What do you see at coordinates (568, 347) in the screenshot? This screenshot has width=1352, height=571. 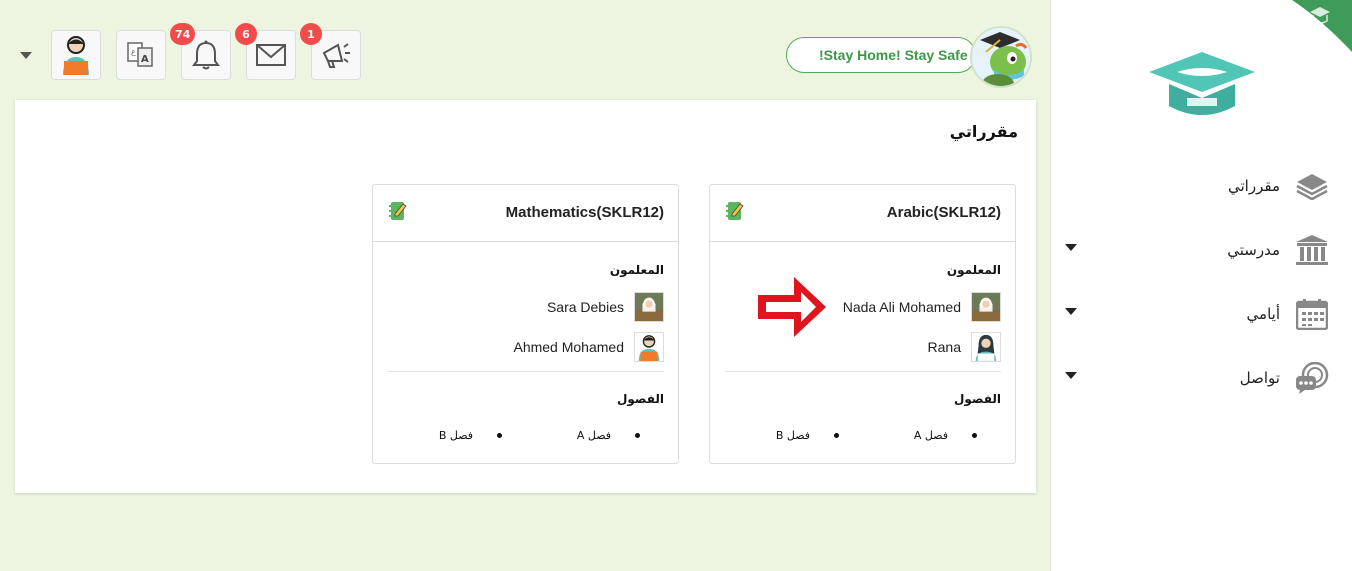 I see `teacher-name: Ahmed Mohamed` at bounding box center [568, 347].